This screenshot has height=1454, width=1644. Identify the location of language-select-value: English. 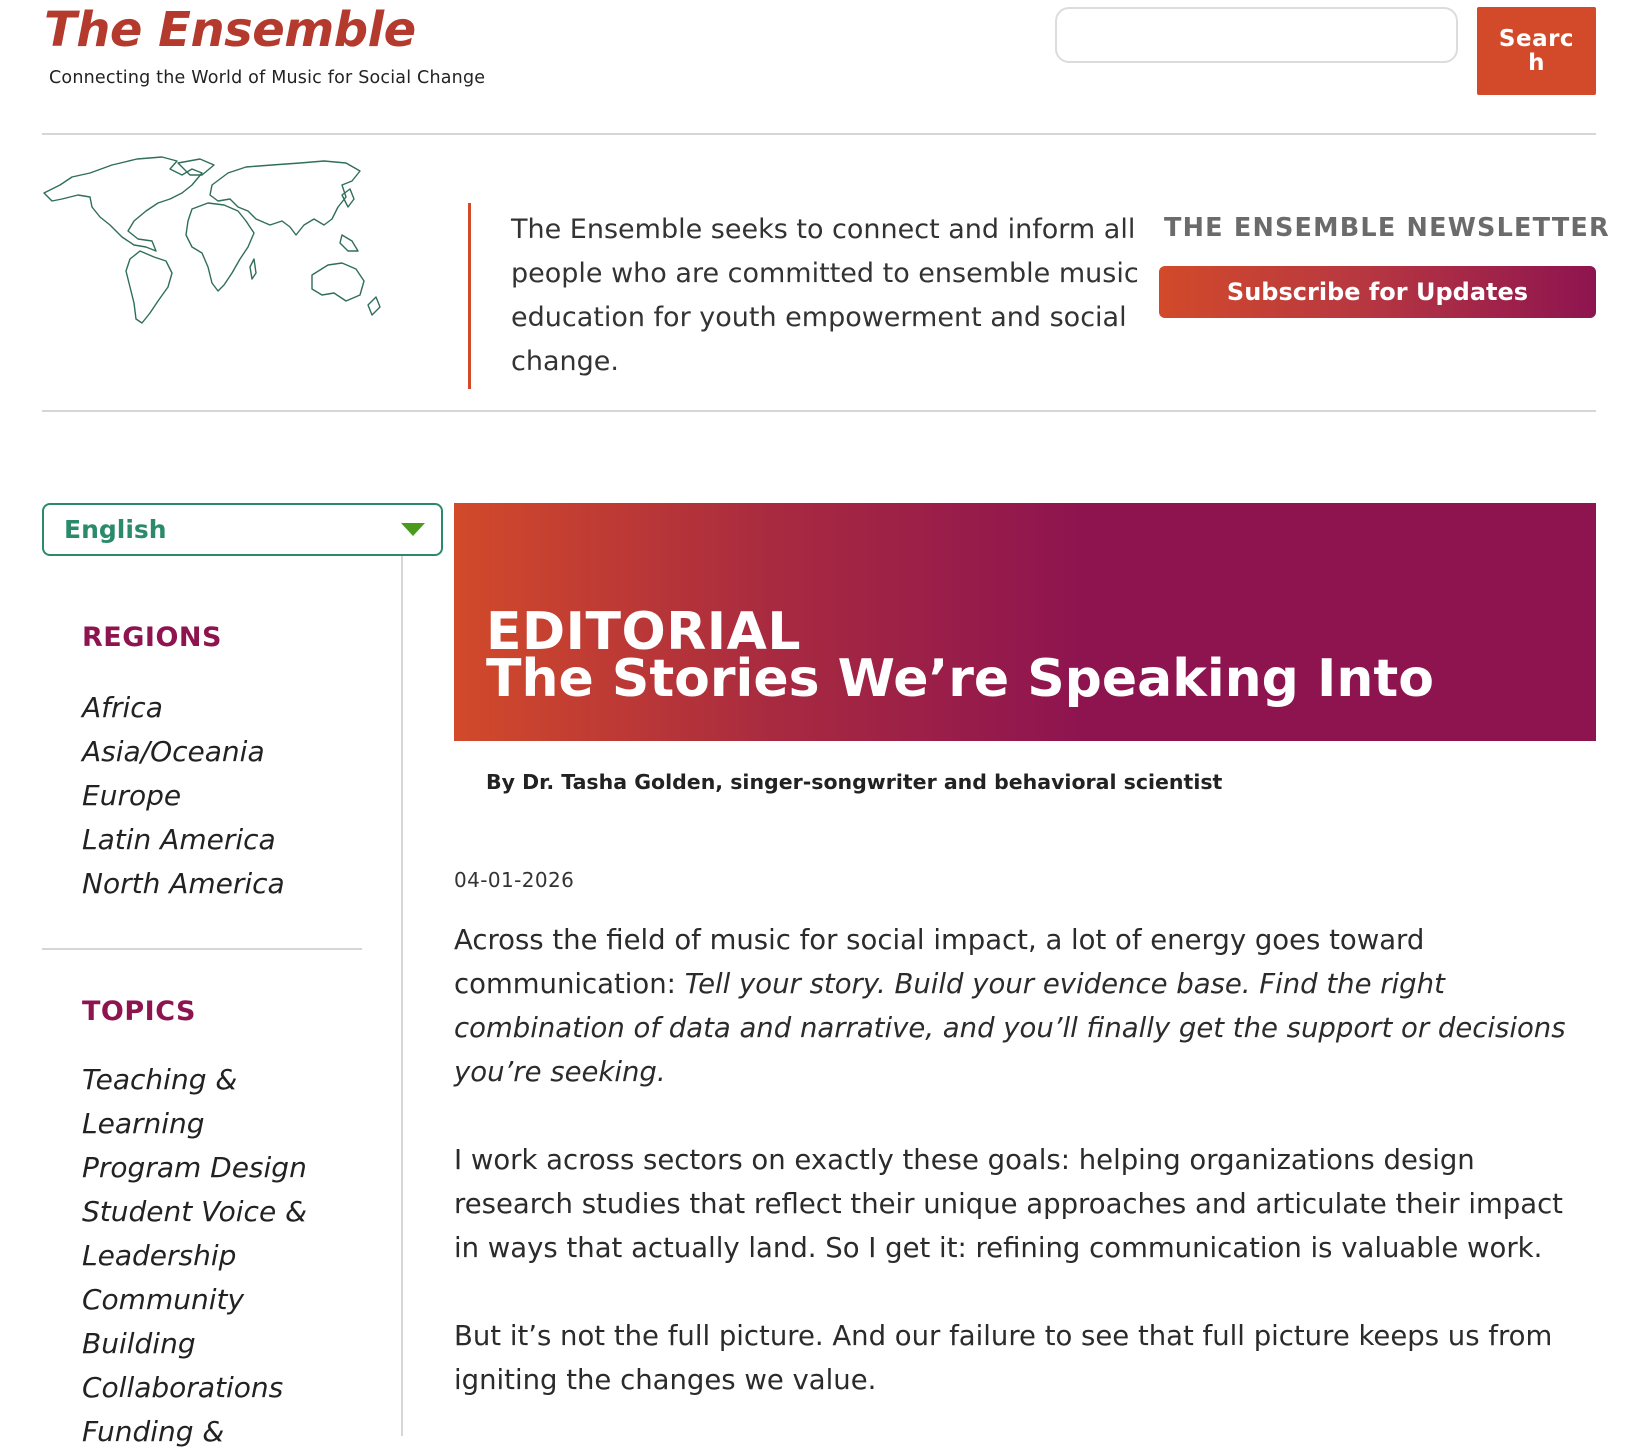
(115, 529).